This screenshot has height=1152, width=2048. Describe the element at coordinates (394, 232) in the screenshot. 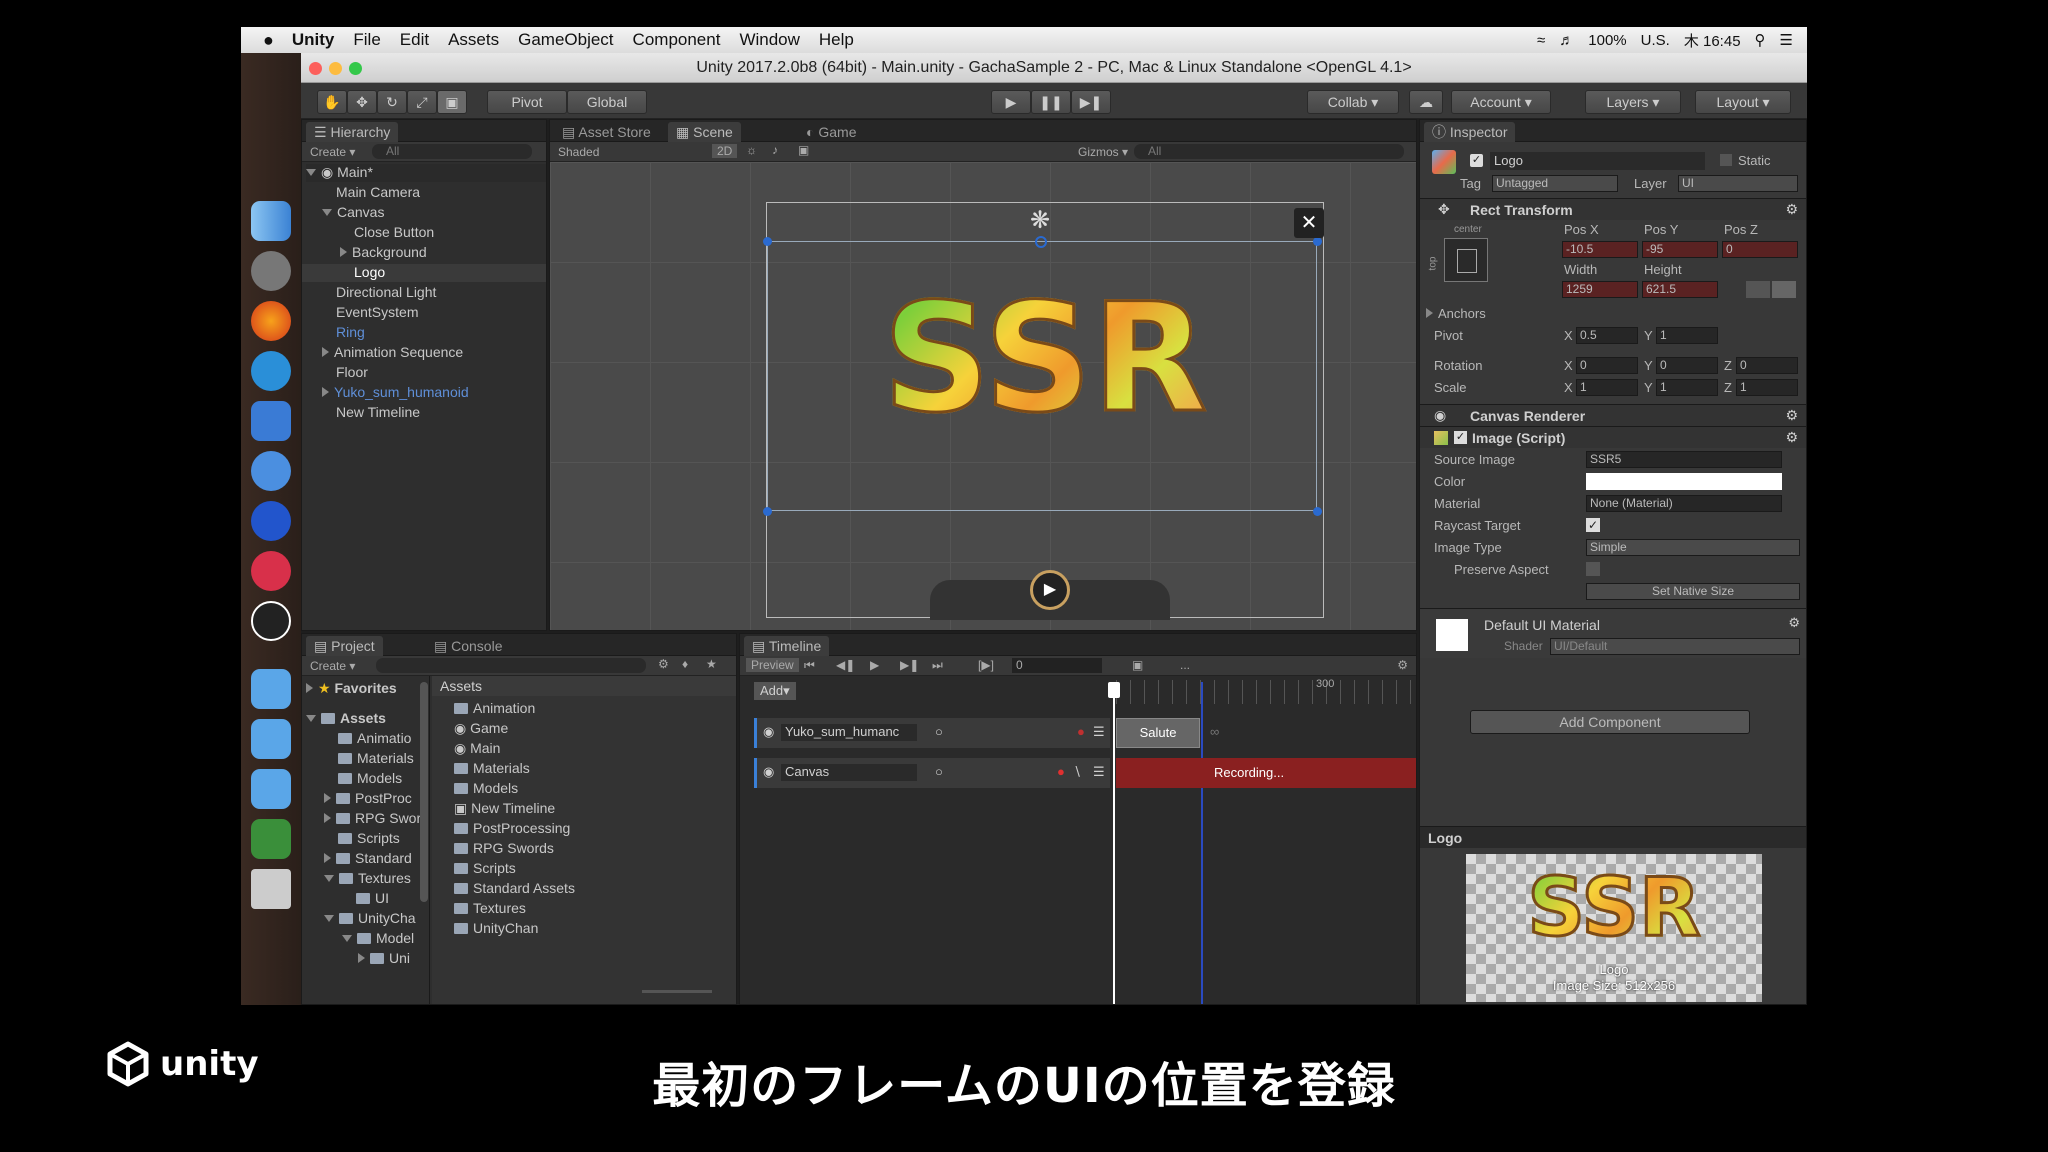

I see `hierarchy-item-close-button: Close Button` at that location.